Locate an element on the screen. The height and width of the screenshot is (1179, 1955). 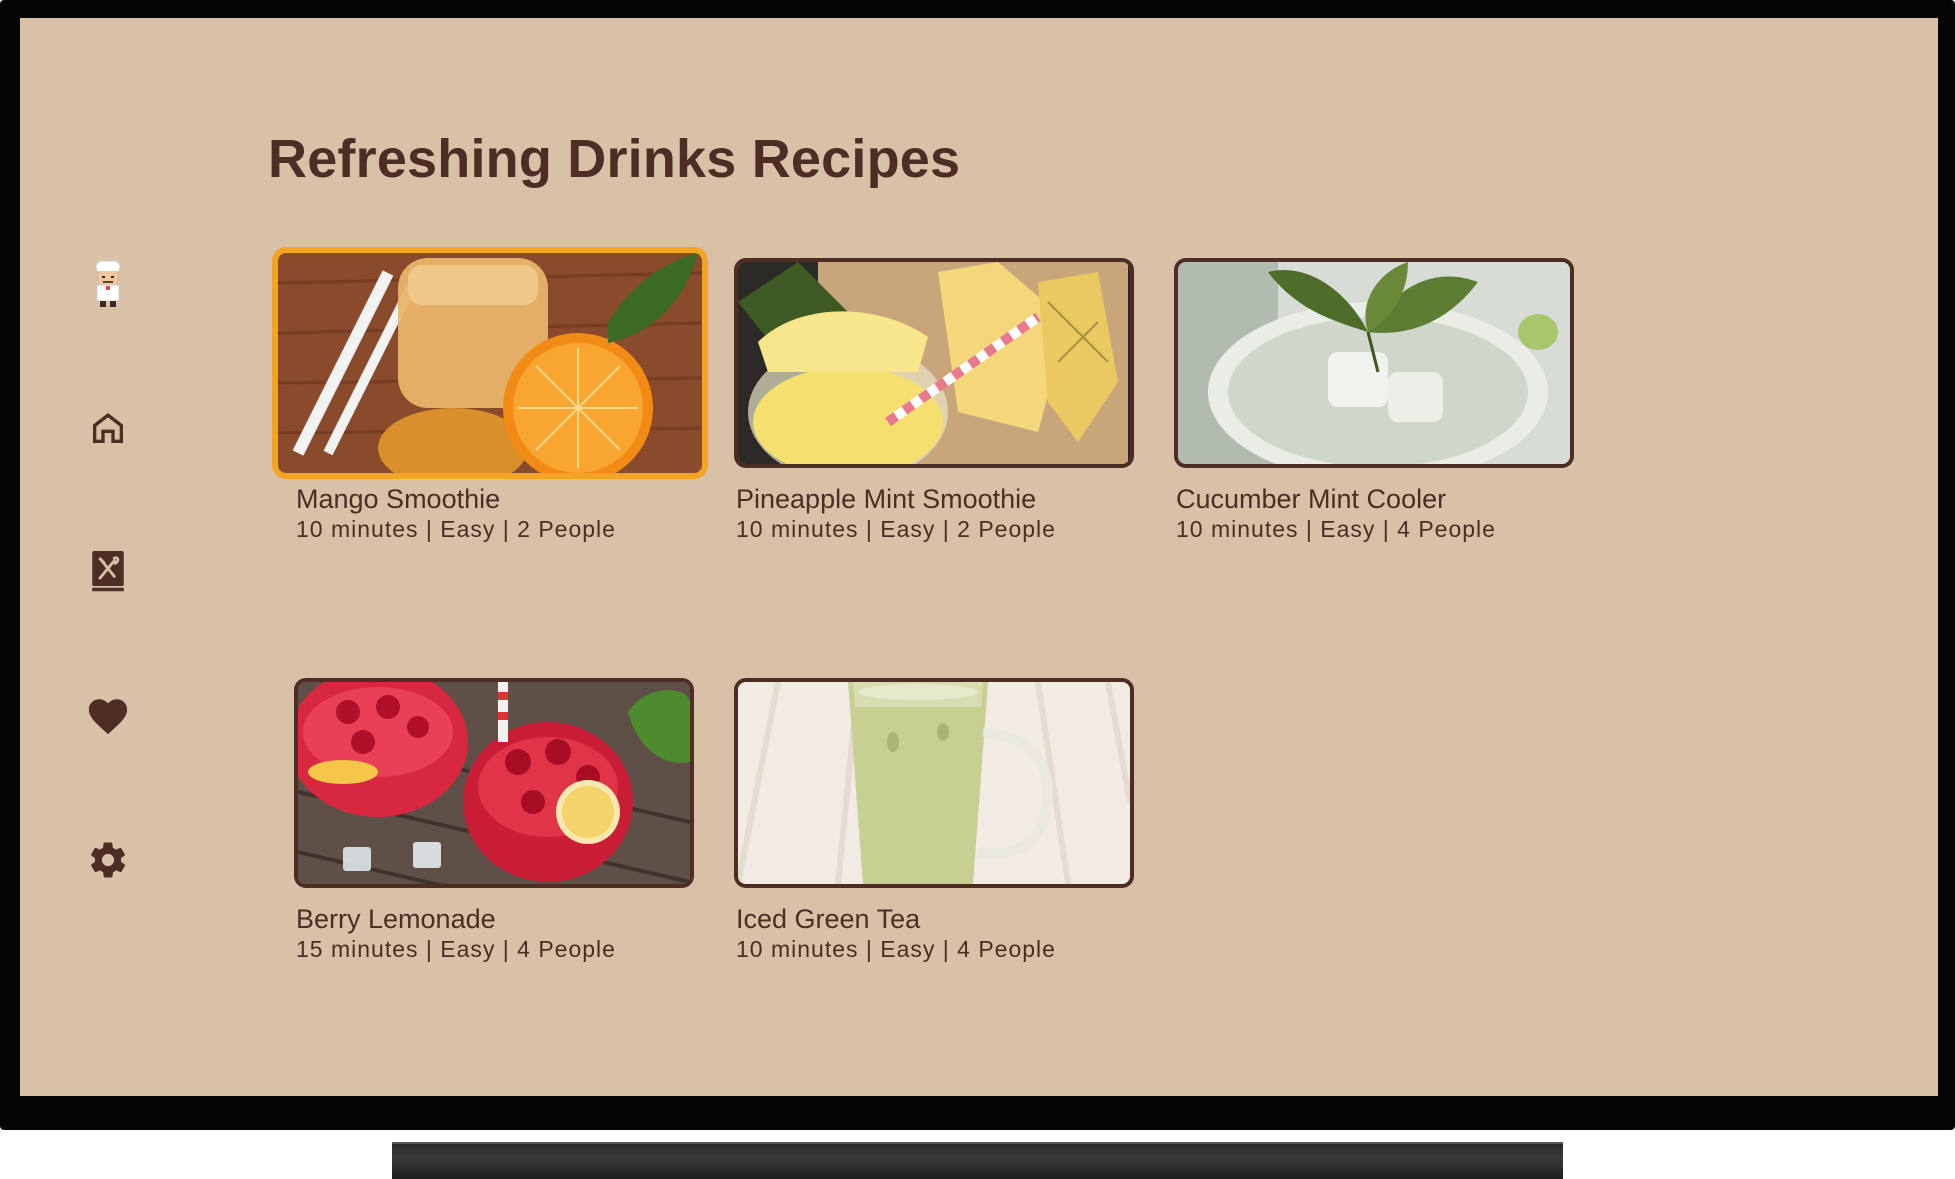
nav-item-favorites is located at coordinates (108, 716).